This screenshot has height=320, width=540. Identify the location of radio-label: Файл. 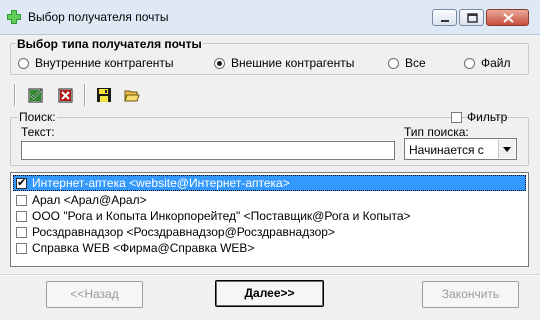
(496, 63).